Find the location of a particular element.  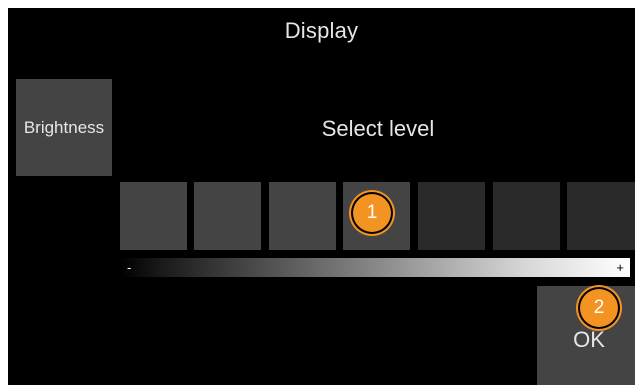

step-marker-2-label: 2 is located at coordinates (599, 307).